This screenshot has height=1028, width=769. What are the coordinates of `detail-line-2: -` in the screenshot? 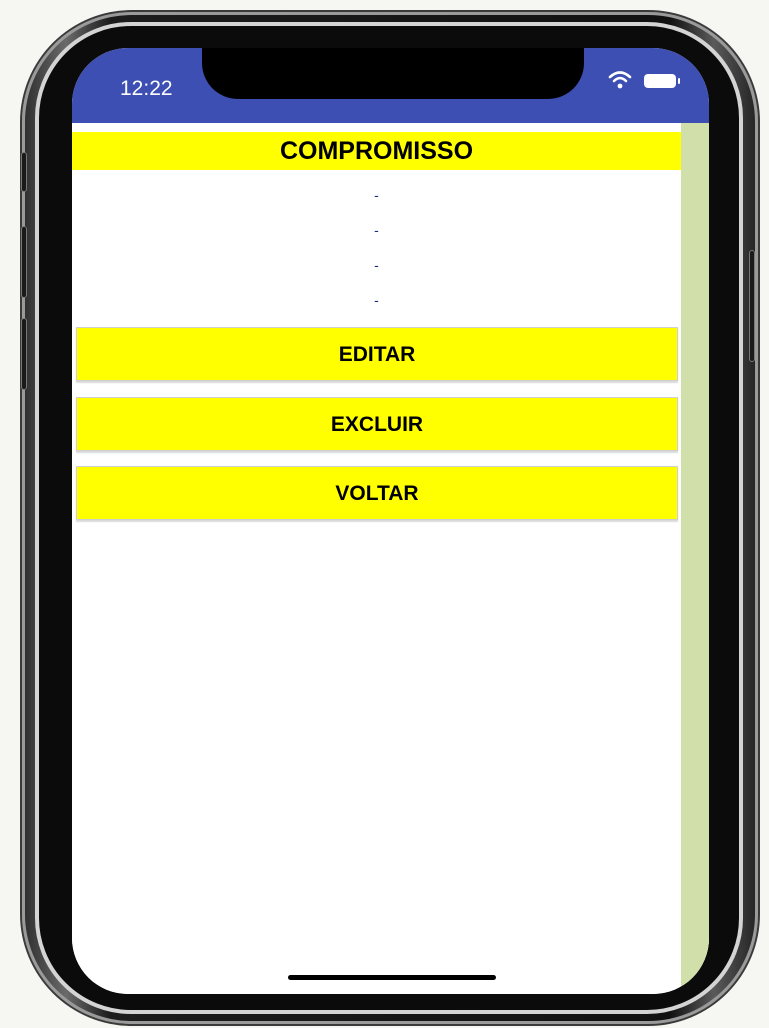 It's located at (376, 230).